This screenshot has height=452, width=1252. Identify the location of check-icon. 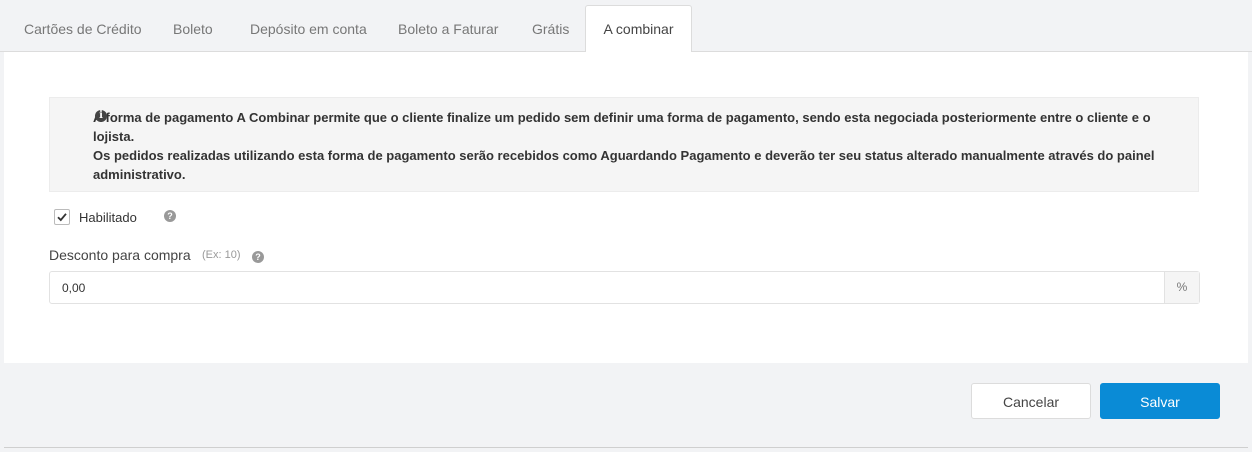
(62, 217).